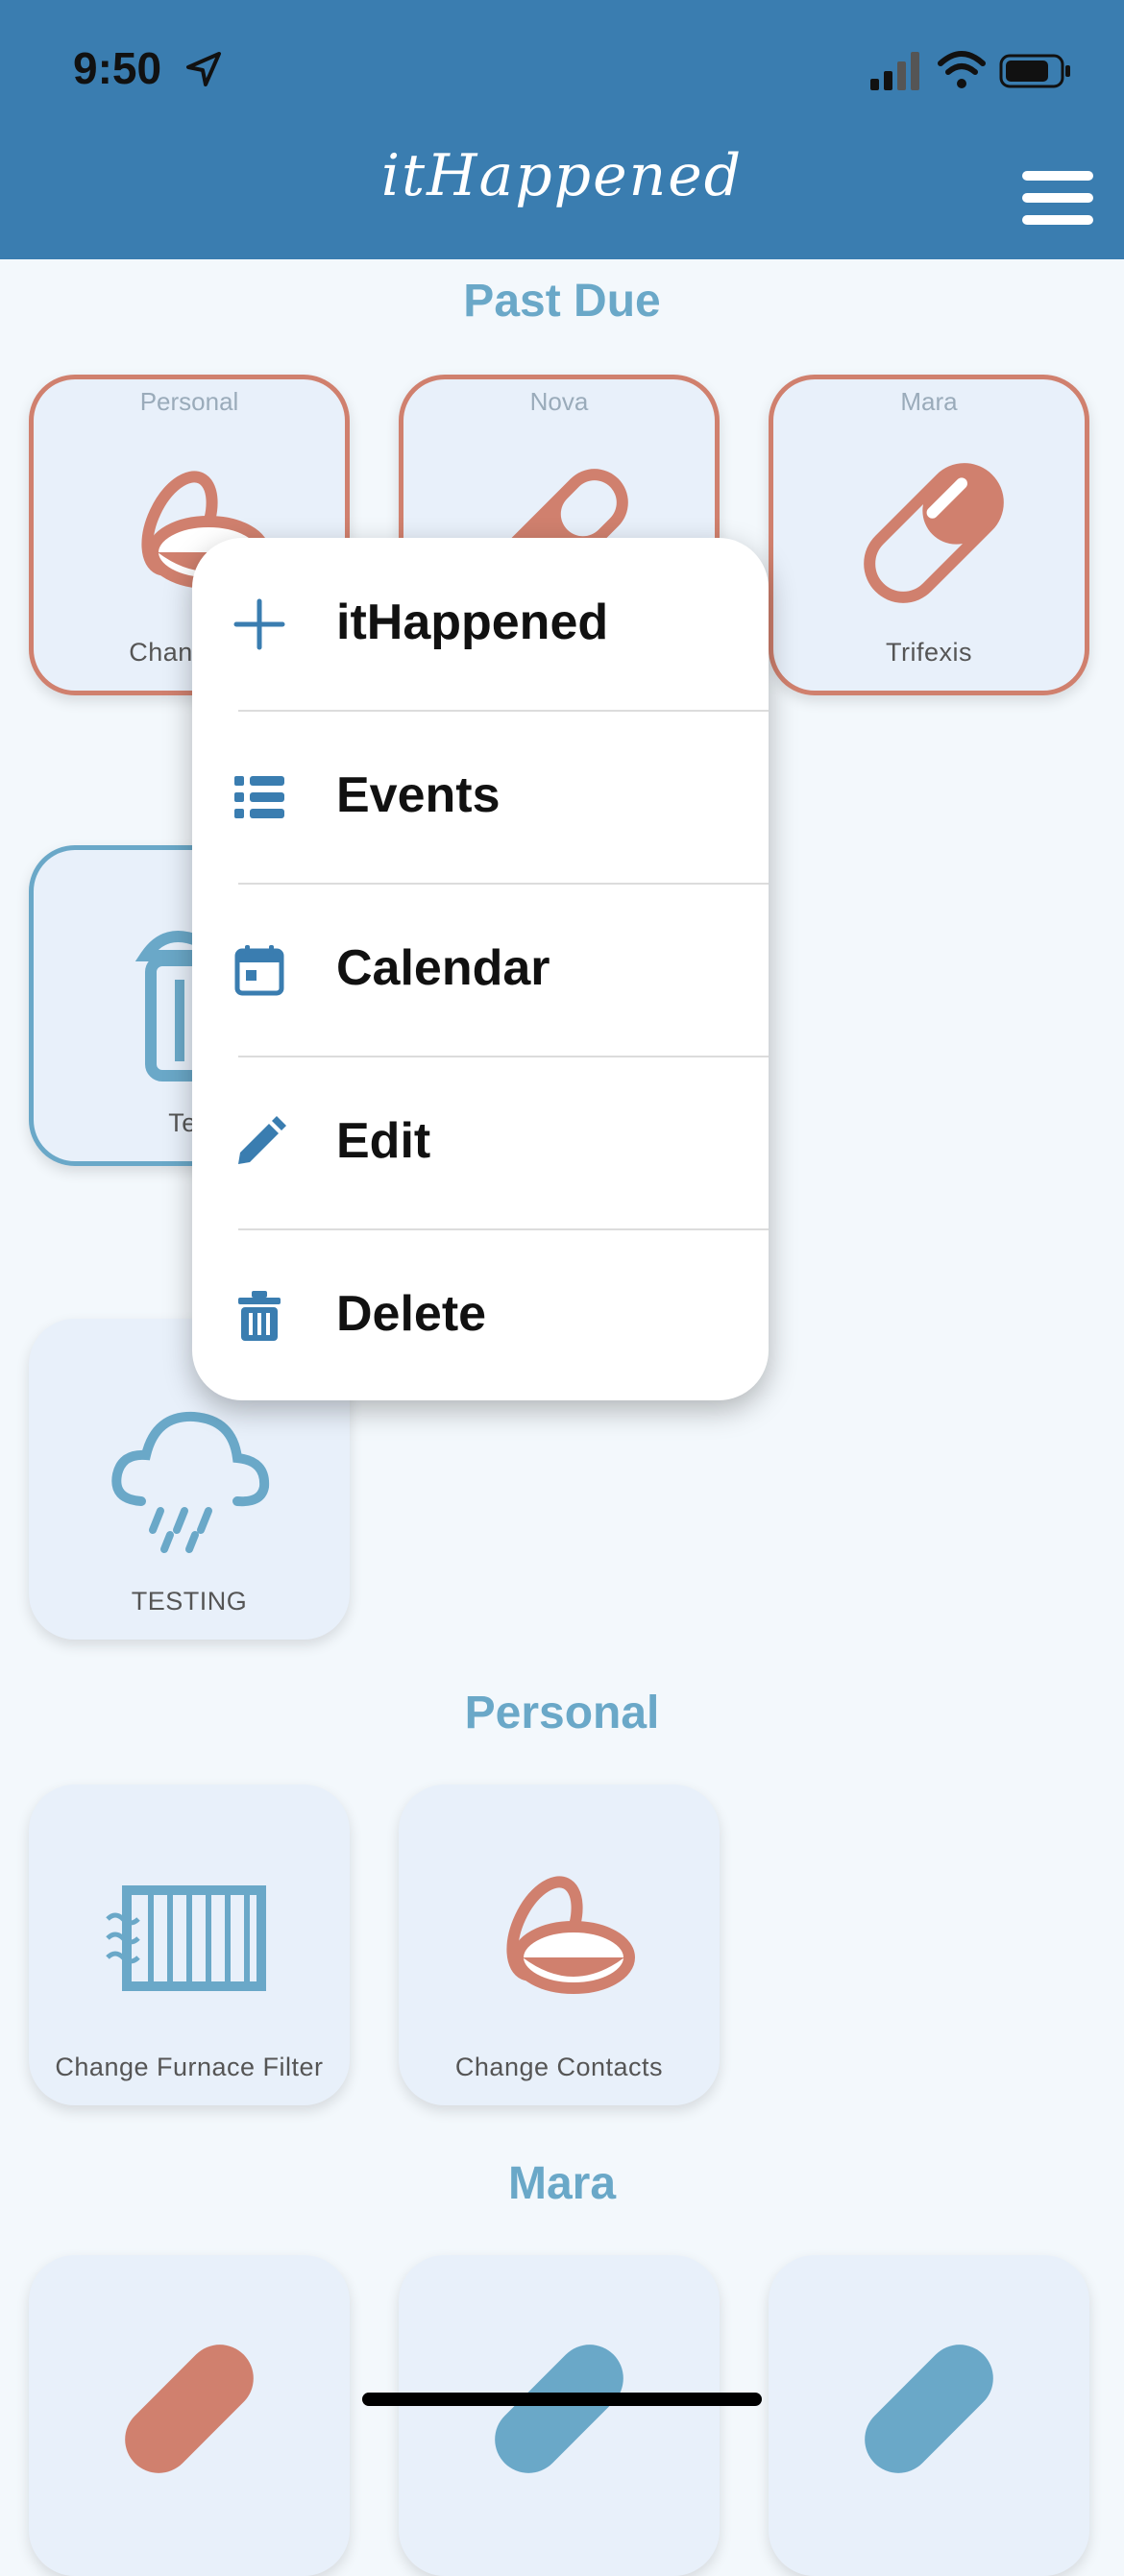 This screenshot has width=1124, height=2576. What do you see at coordinates (929, 652) in the screenshot?
I see `tile-label: Trifexis` at bounding box center [929, 652].